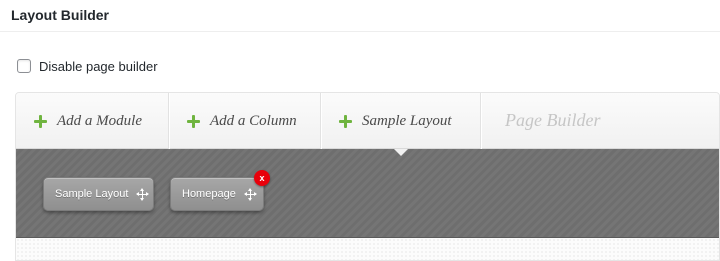 The image size is (720, 261). I want to click on remove-layout-button: x, so click(262, 178).